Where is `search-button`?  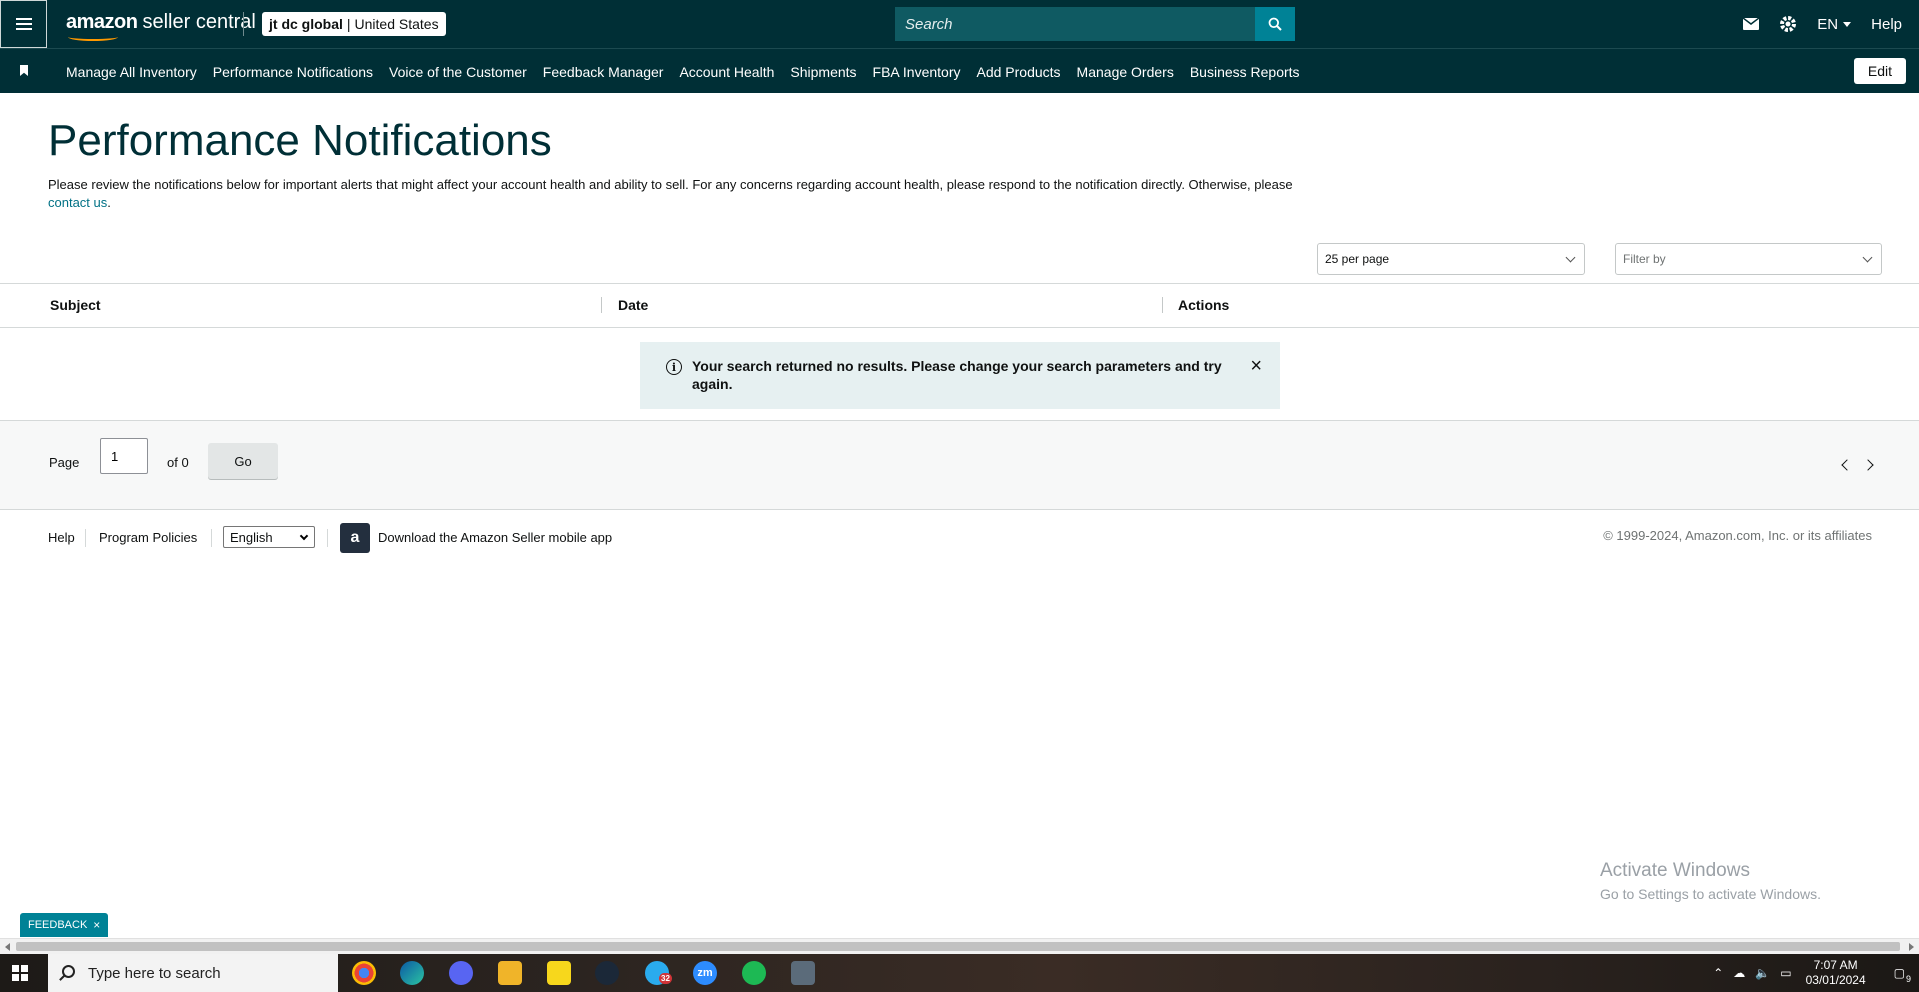 search-button is located at coordinates (1275, 24).